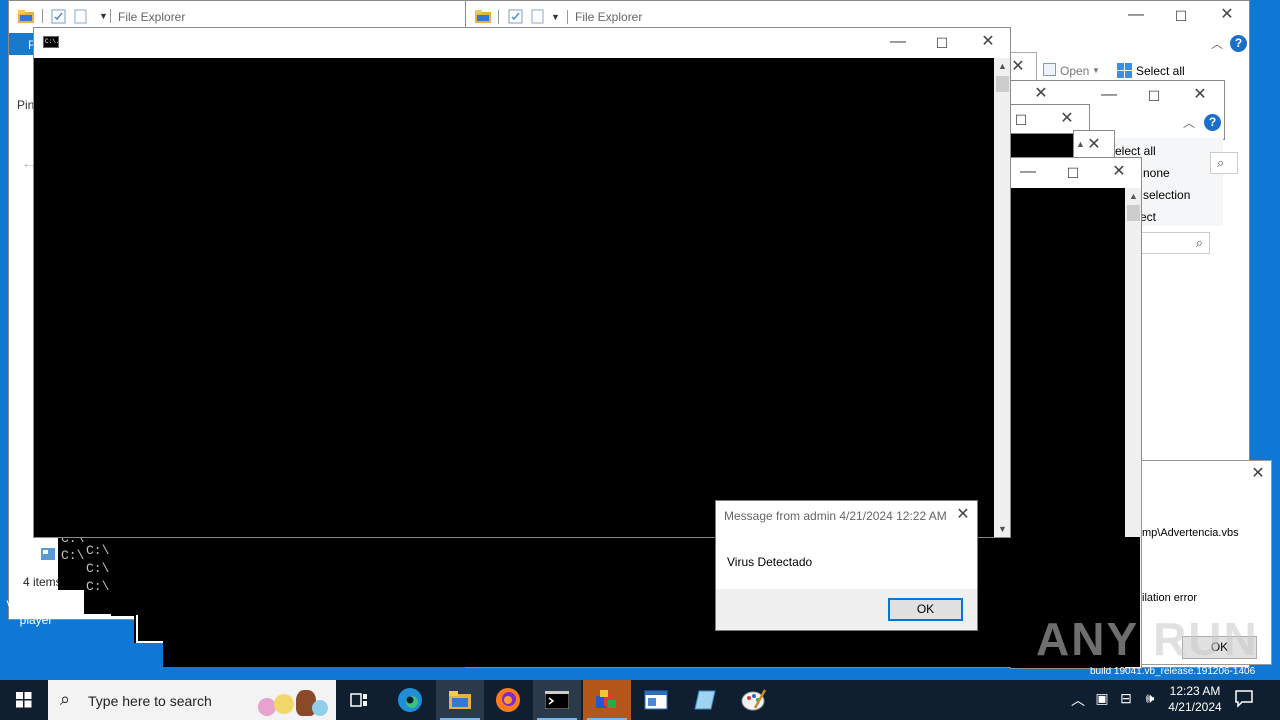  I want to click on start-button, so click(24, 700).